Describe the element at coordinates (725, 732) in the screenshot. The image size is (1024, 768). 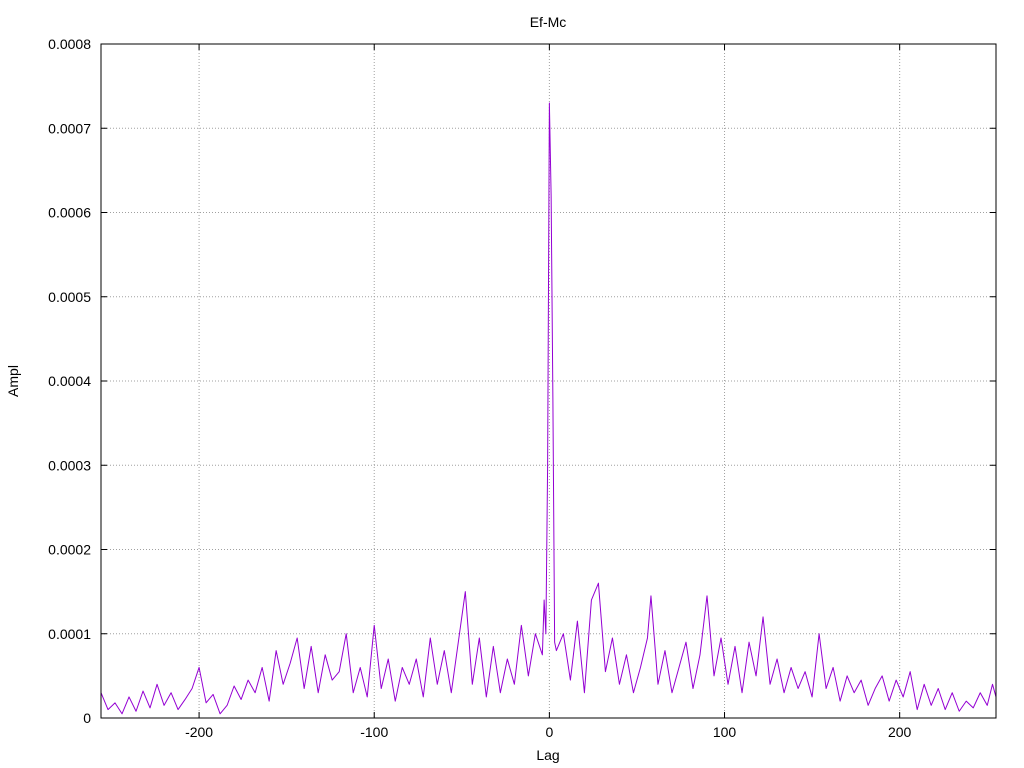
I see `x-tick-label: 100` at that location.